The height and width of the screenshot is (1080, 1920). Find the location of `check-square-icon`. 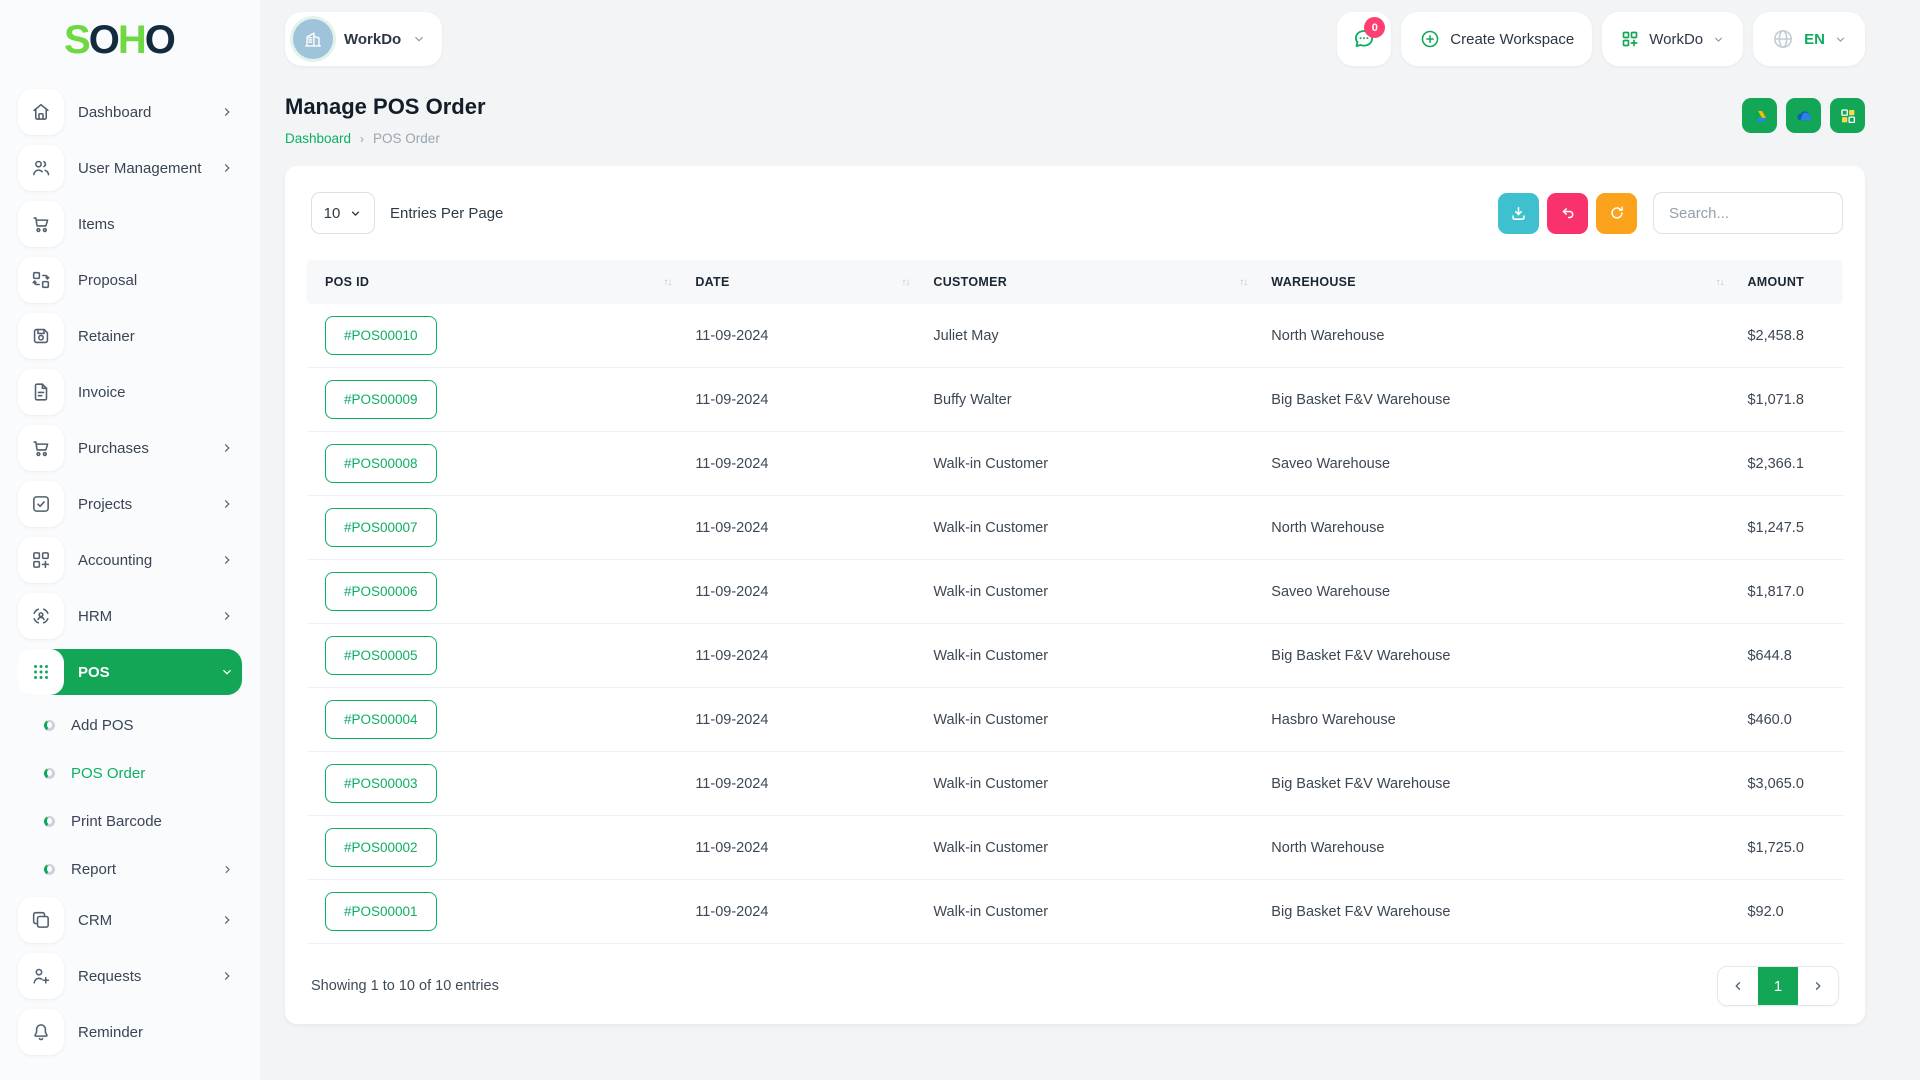

check-square-icon is located at coordinates (41, 504).